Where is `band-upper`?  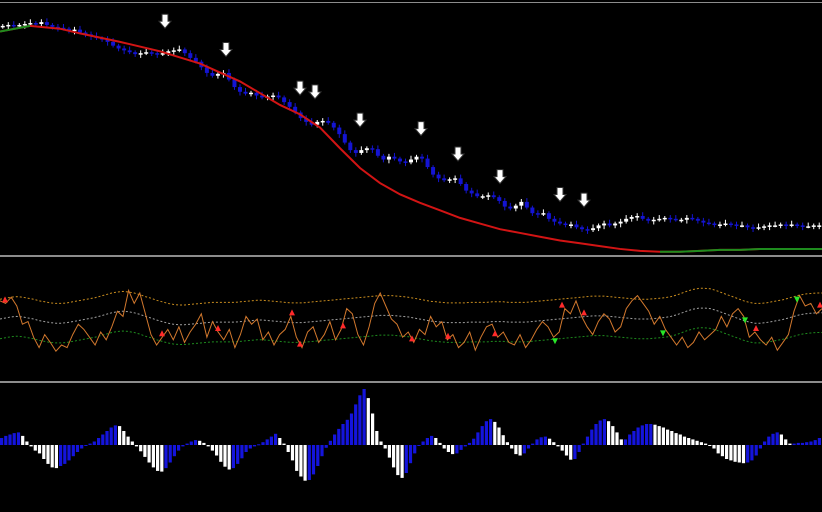
band-upper is located at coordinates (411, 296).